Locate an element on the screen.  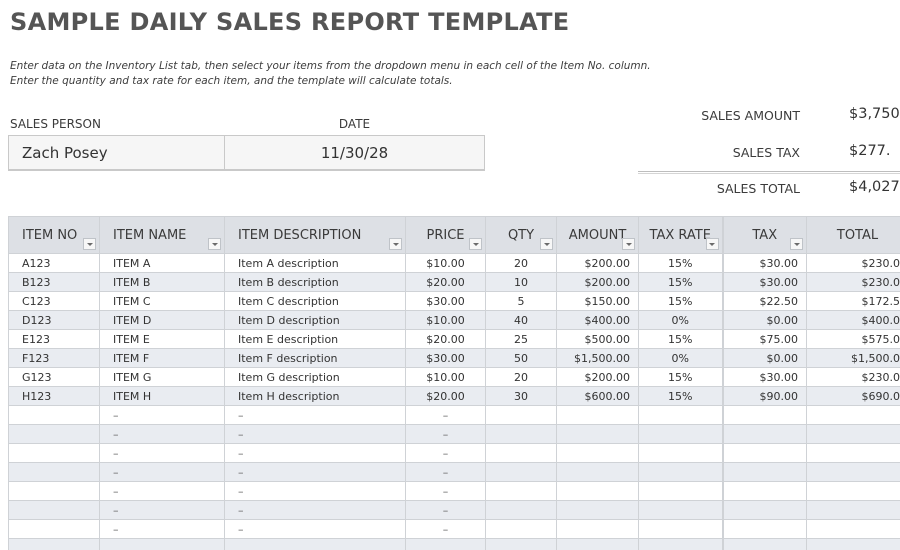
cell-qty: 5 is located at coordinates (521, 301).